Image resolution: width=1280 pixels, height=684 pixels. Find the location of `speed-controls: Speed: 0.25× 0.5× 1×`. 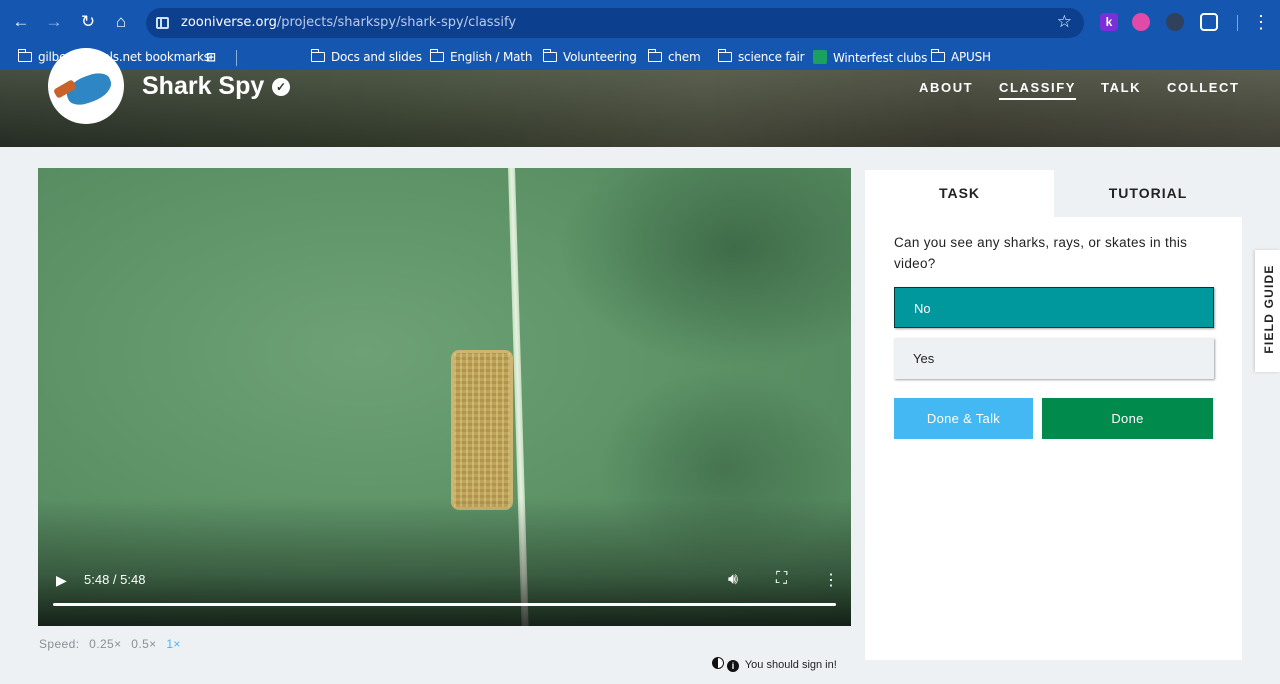

speed-controls: Speed: 0.25× 0.5× 1× is located at coordinates (113, 644).